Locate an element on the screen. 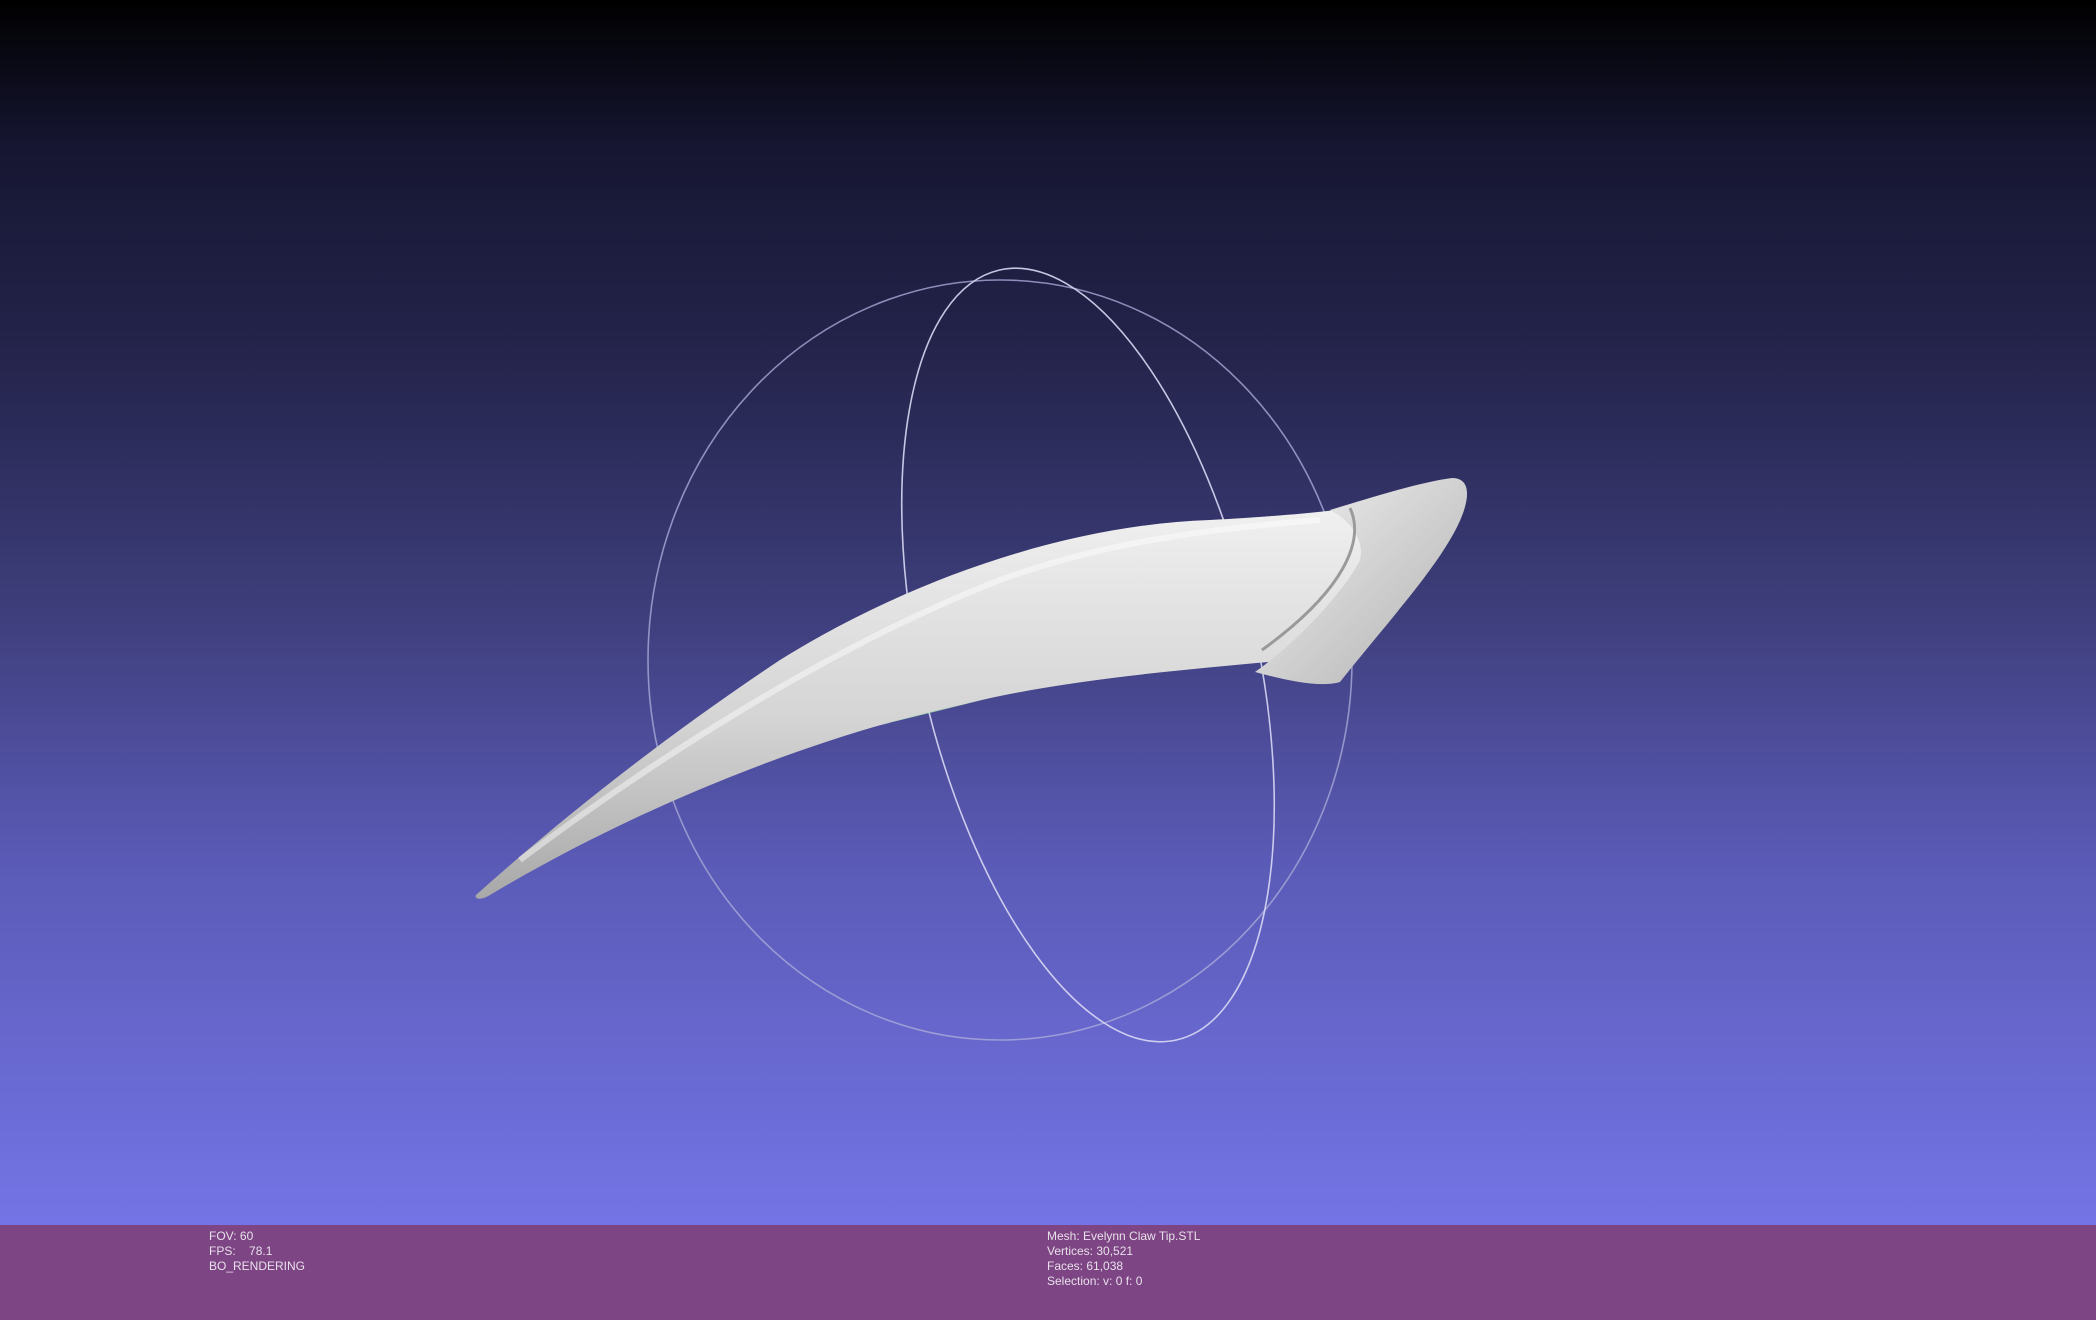  mesh-name: Mesh: Evelynn Claw Tip.STL is located at coordinates (1124, 1236).